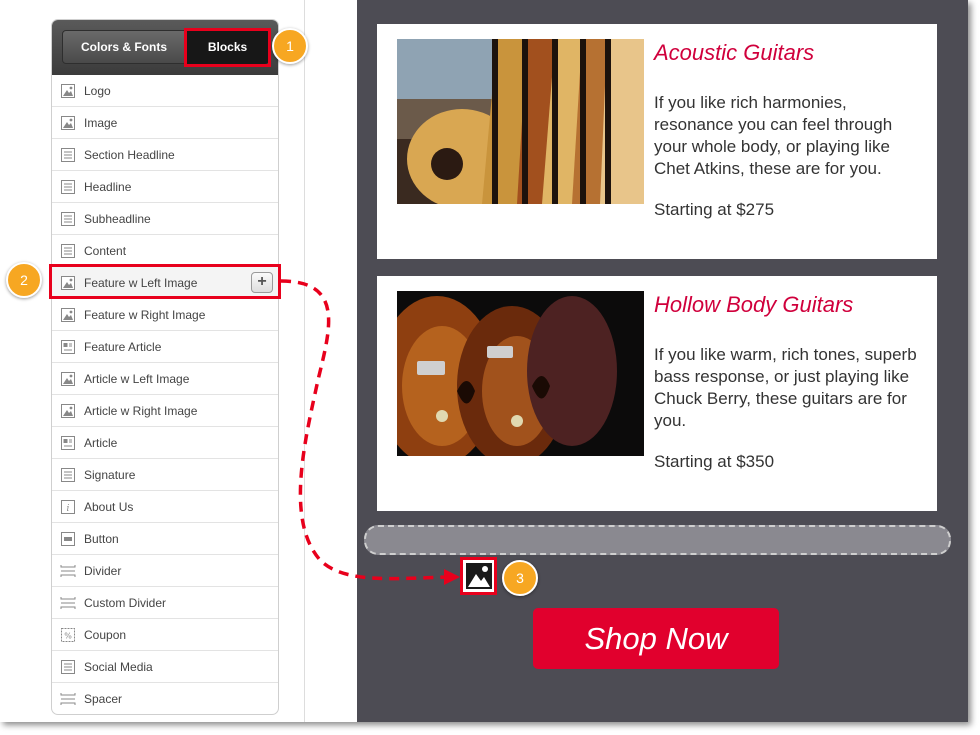 The width and height of the screenshot is (980, 735). I want to click on callout-2: 2, so click(24, 280).